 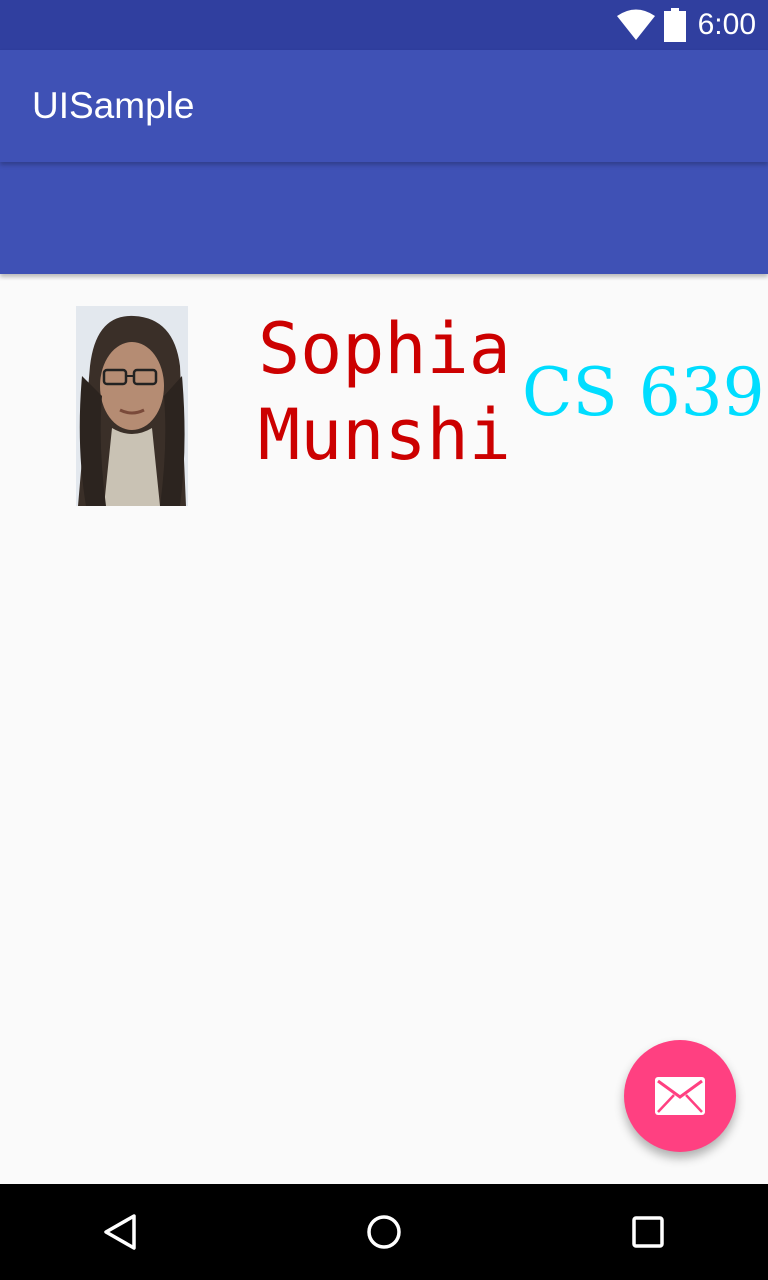 What do you see at coordinates (643, 392) in the screenshot?
I see `course-label: CS 639` at bounding box center [643, 392].